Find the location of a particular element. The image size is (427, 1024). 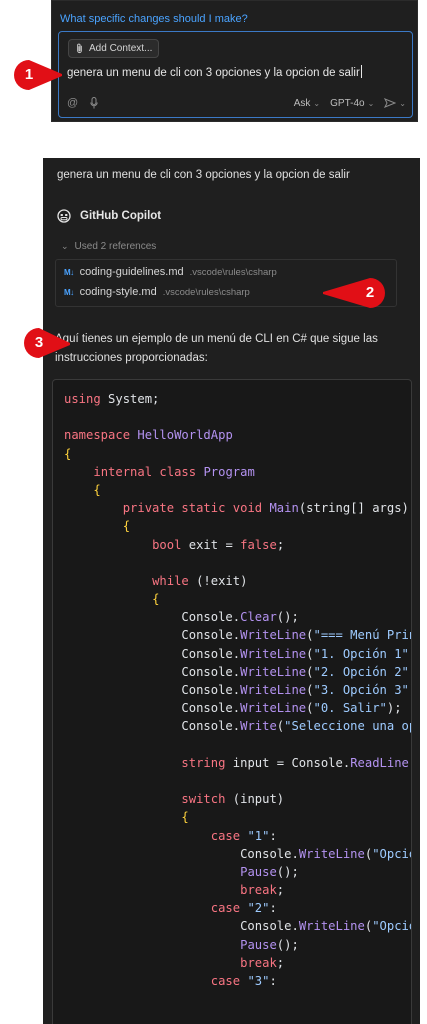

code-line: Console.Clear(); is located at coordinates (237, 617).